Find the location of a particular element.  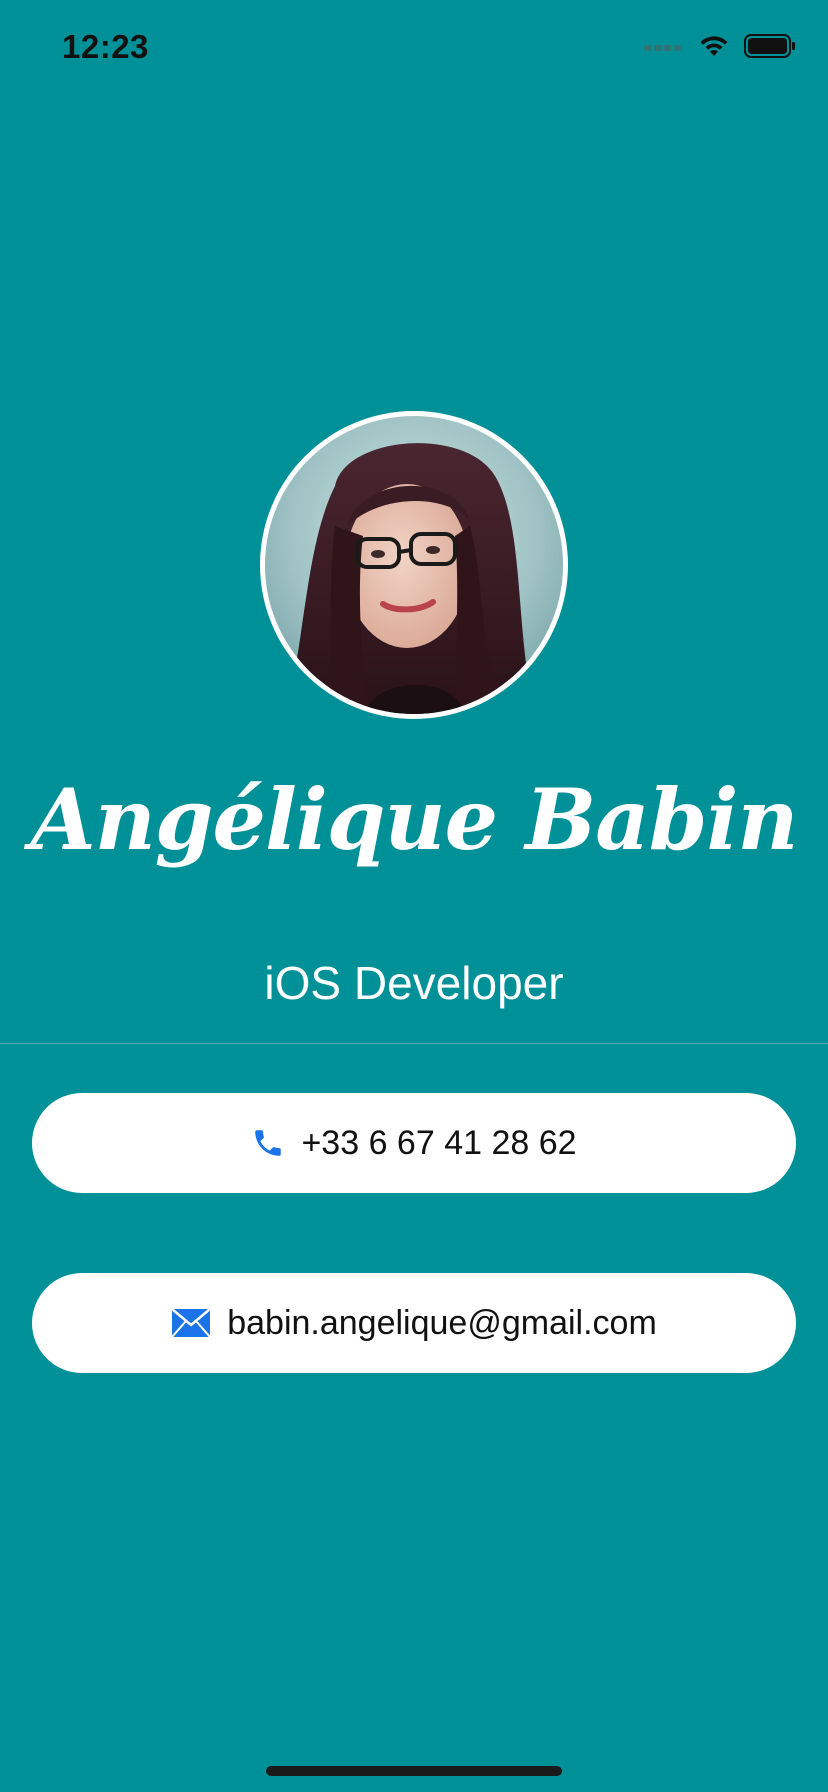

phone-icon is located at coordinates (268, 1143).